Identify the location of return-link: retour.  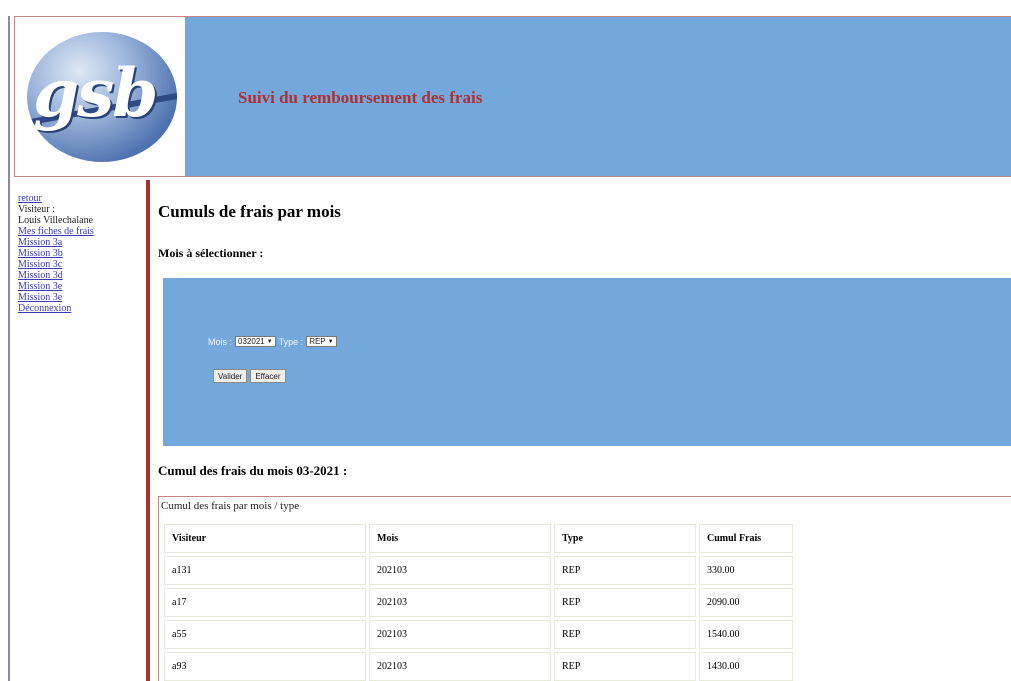
(80, 198).